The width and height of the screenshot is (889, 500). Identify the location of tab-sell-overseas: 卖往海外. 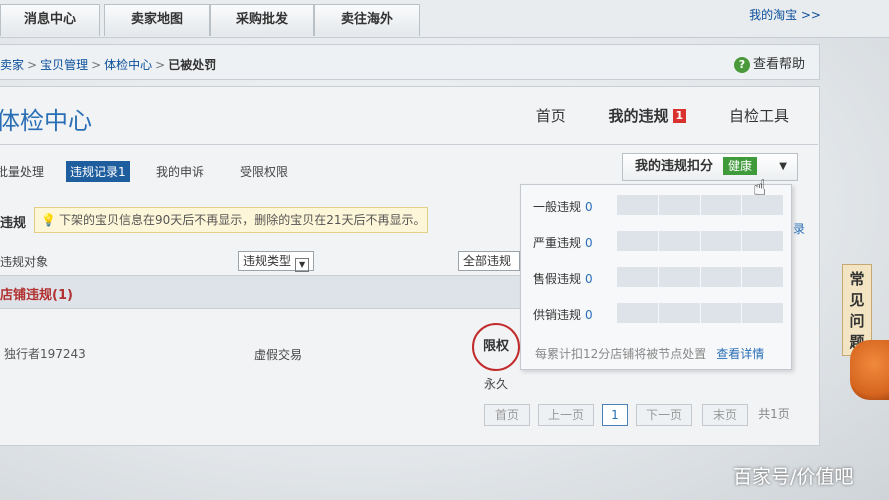
(367, 20).